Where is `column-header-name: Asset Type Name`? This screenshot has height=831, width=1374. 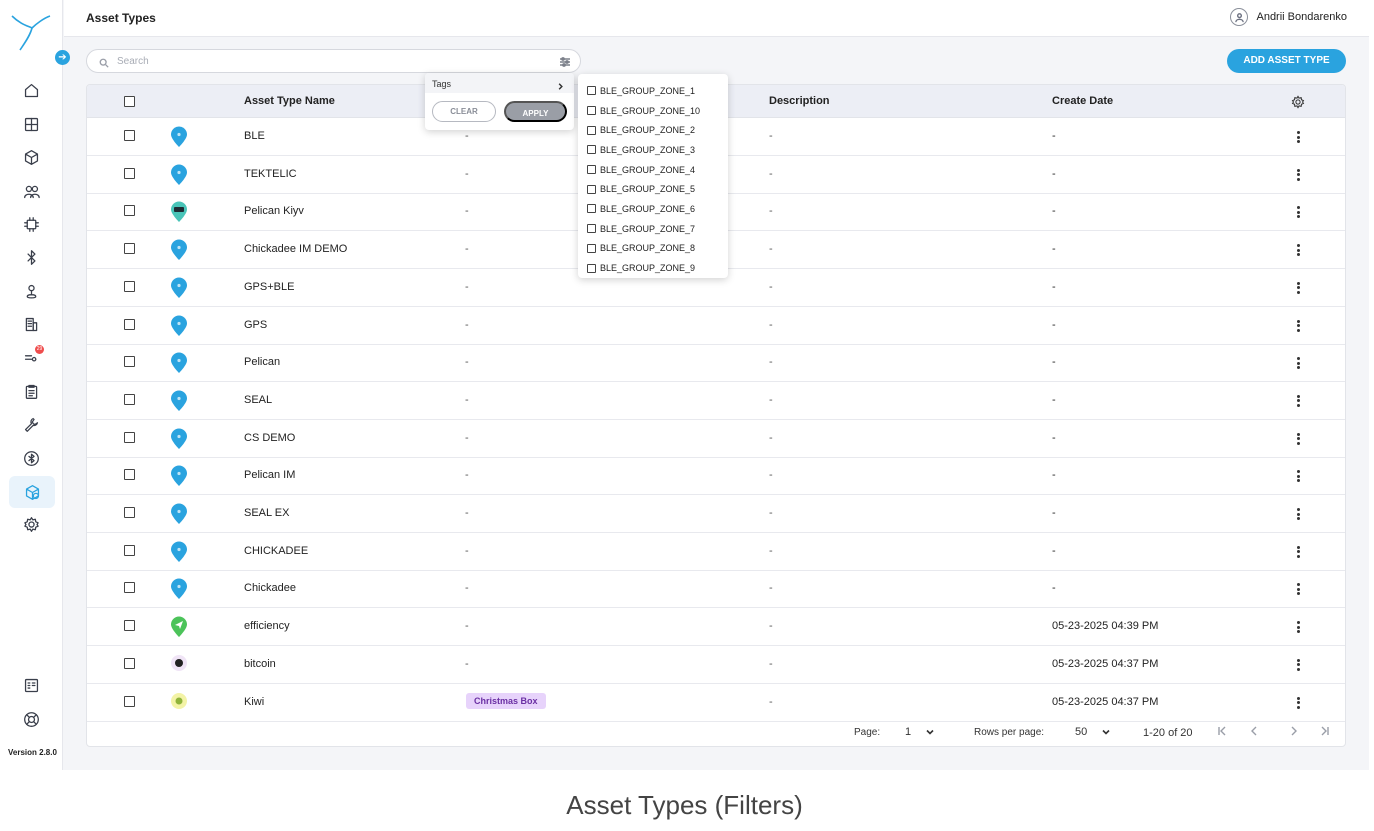
column-header-name: Asset Type Name is located at coordinates (289, 101).